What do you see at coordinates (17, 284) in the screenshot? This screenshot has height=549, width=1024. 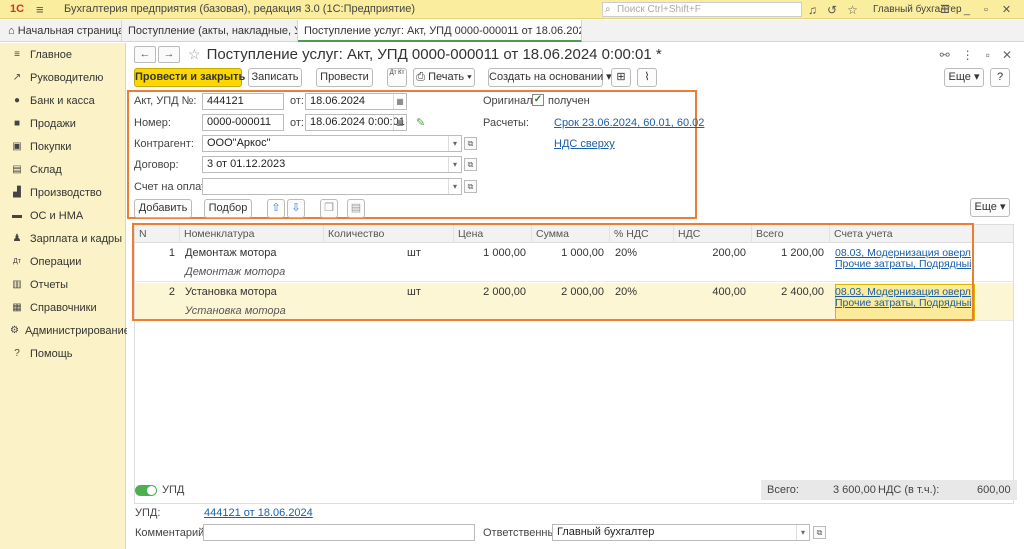 I see `report-icon: ▥` at bounding box center [17, 284].